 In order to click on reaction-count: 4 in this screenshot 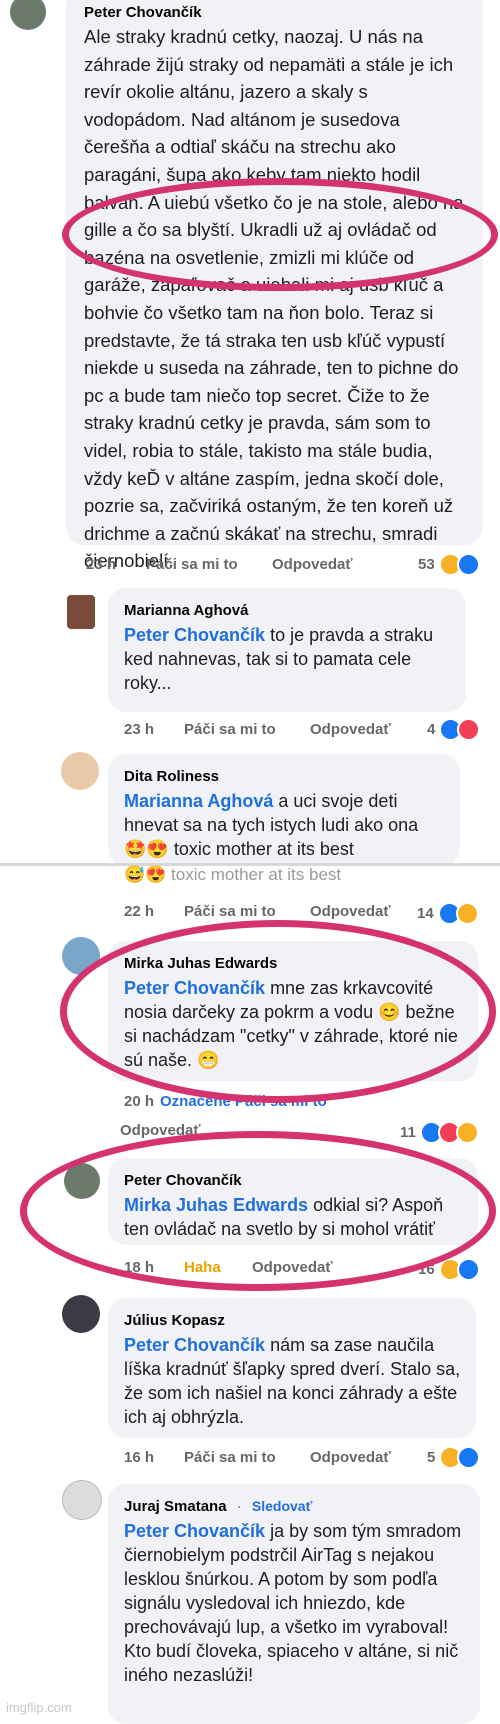, I will do `click(431, 729)`.